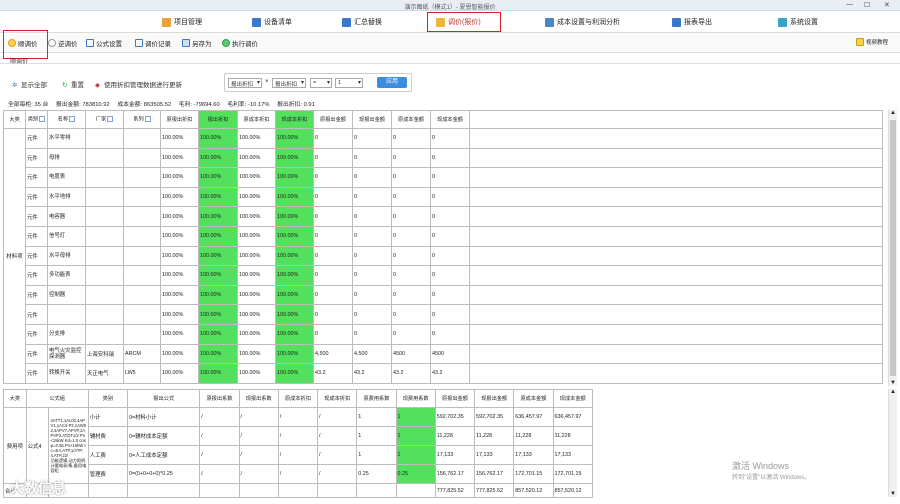 This screenshot has height=504, width=900. What do you see at coordinates (692, 22) in the screenshot?
I see `menu-report-export: 报表导出` at bounding box center [692, 22].